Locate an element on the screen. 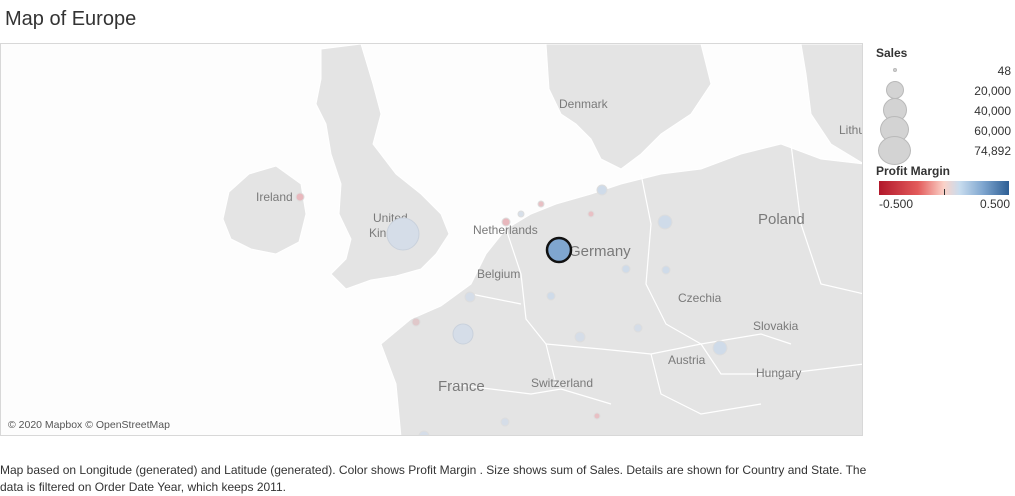 The height and width of the screenshot is (496, 1015). sales-legend-row: 20,000 is located at coordinates (944, 90).